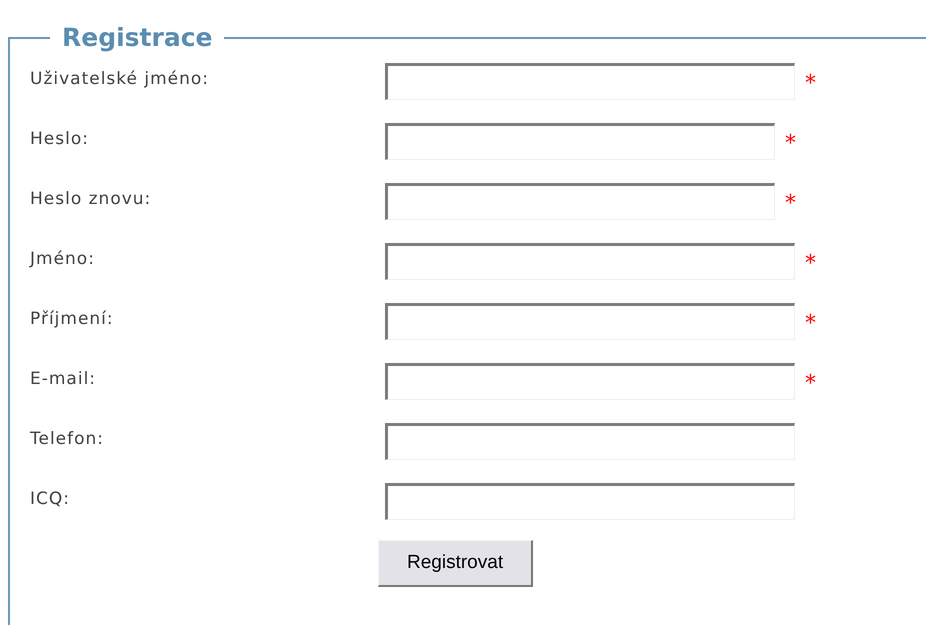 This screenshot has width=926, height=627. I want to click on field-label: Jméno:, so click(63, 259).